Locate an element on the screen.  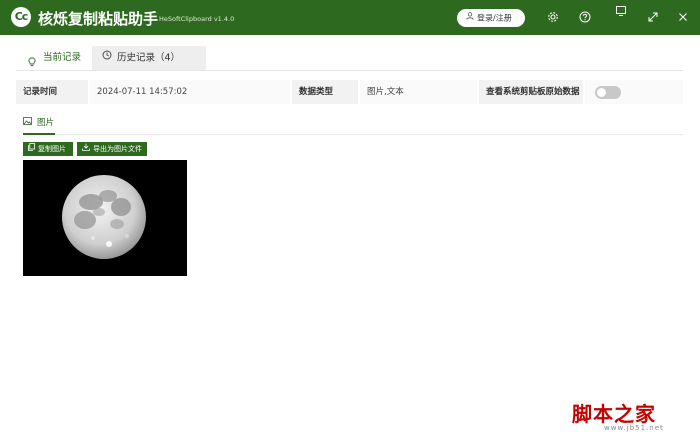
export-image-button: 导出为图片文件 is located at coordinates (112, 149).